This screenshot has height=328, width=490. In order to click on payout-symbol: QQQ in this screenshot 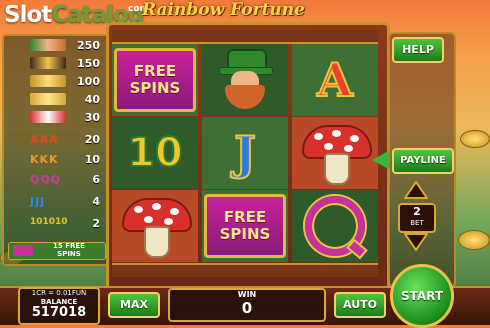, I will do `click(46, 179)`.